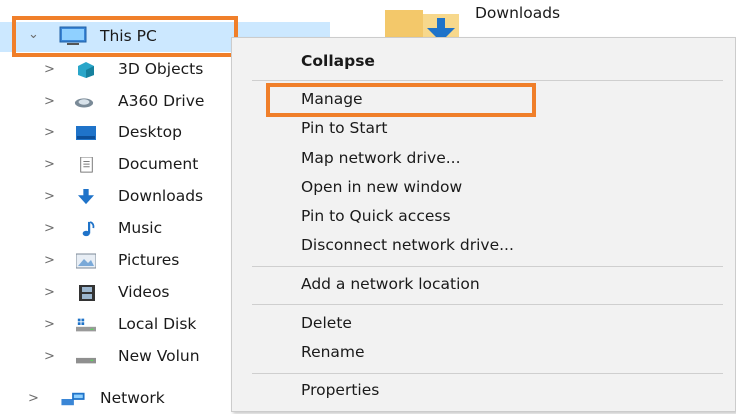  What do you see at coordinates (87, 293) in the screenshot?
I see `film-strip-icon` at bounding box center [87, 293].